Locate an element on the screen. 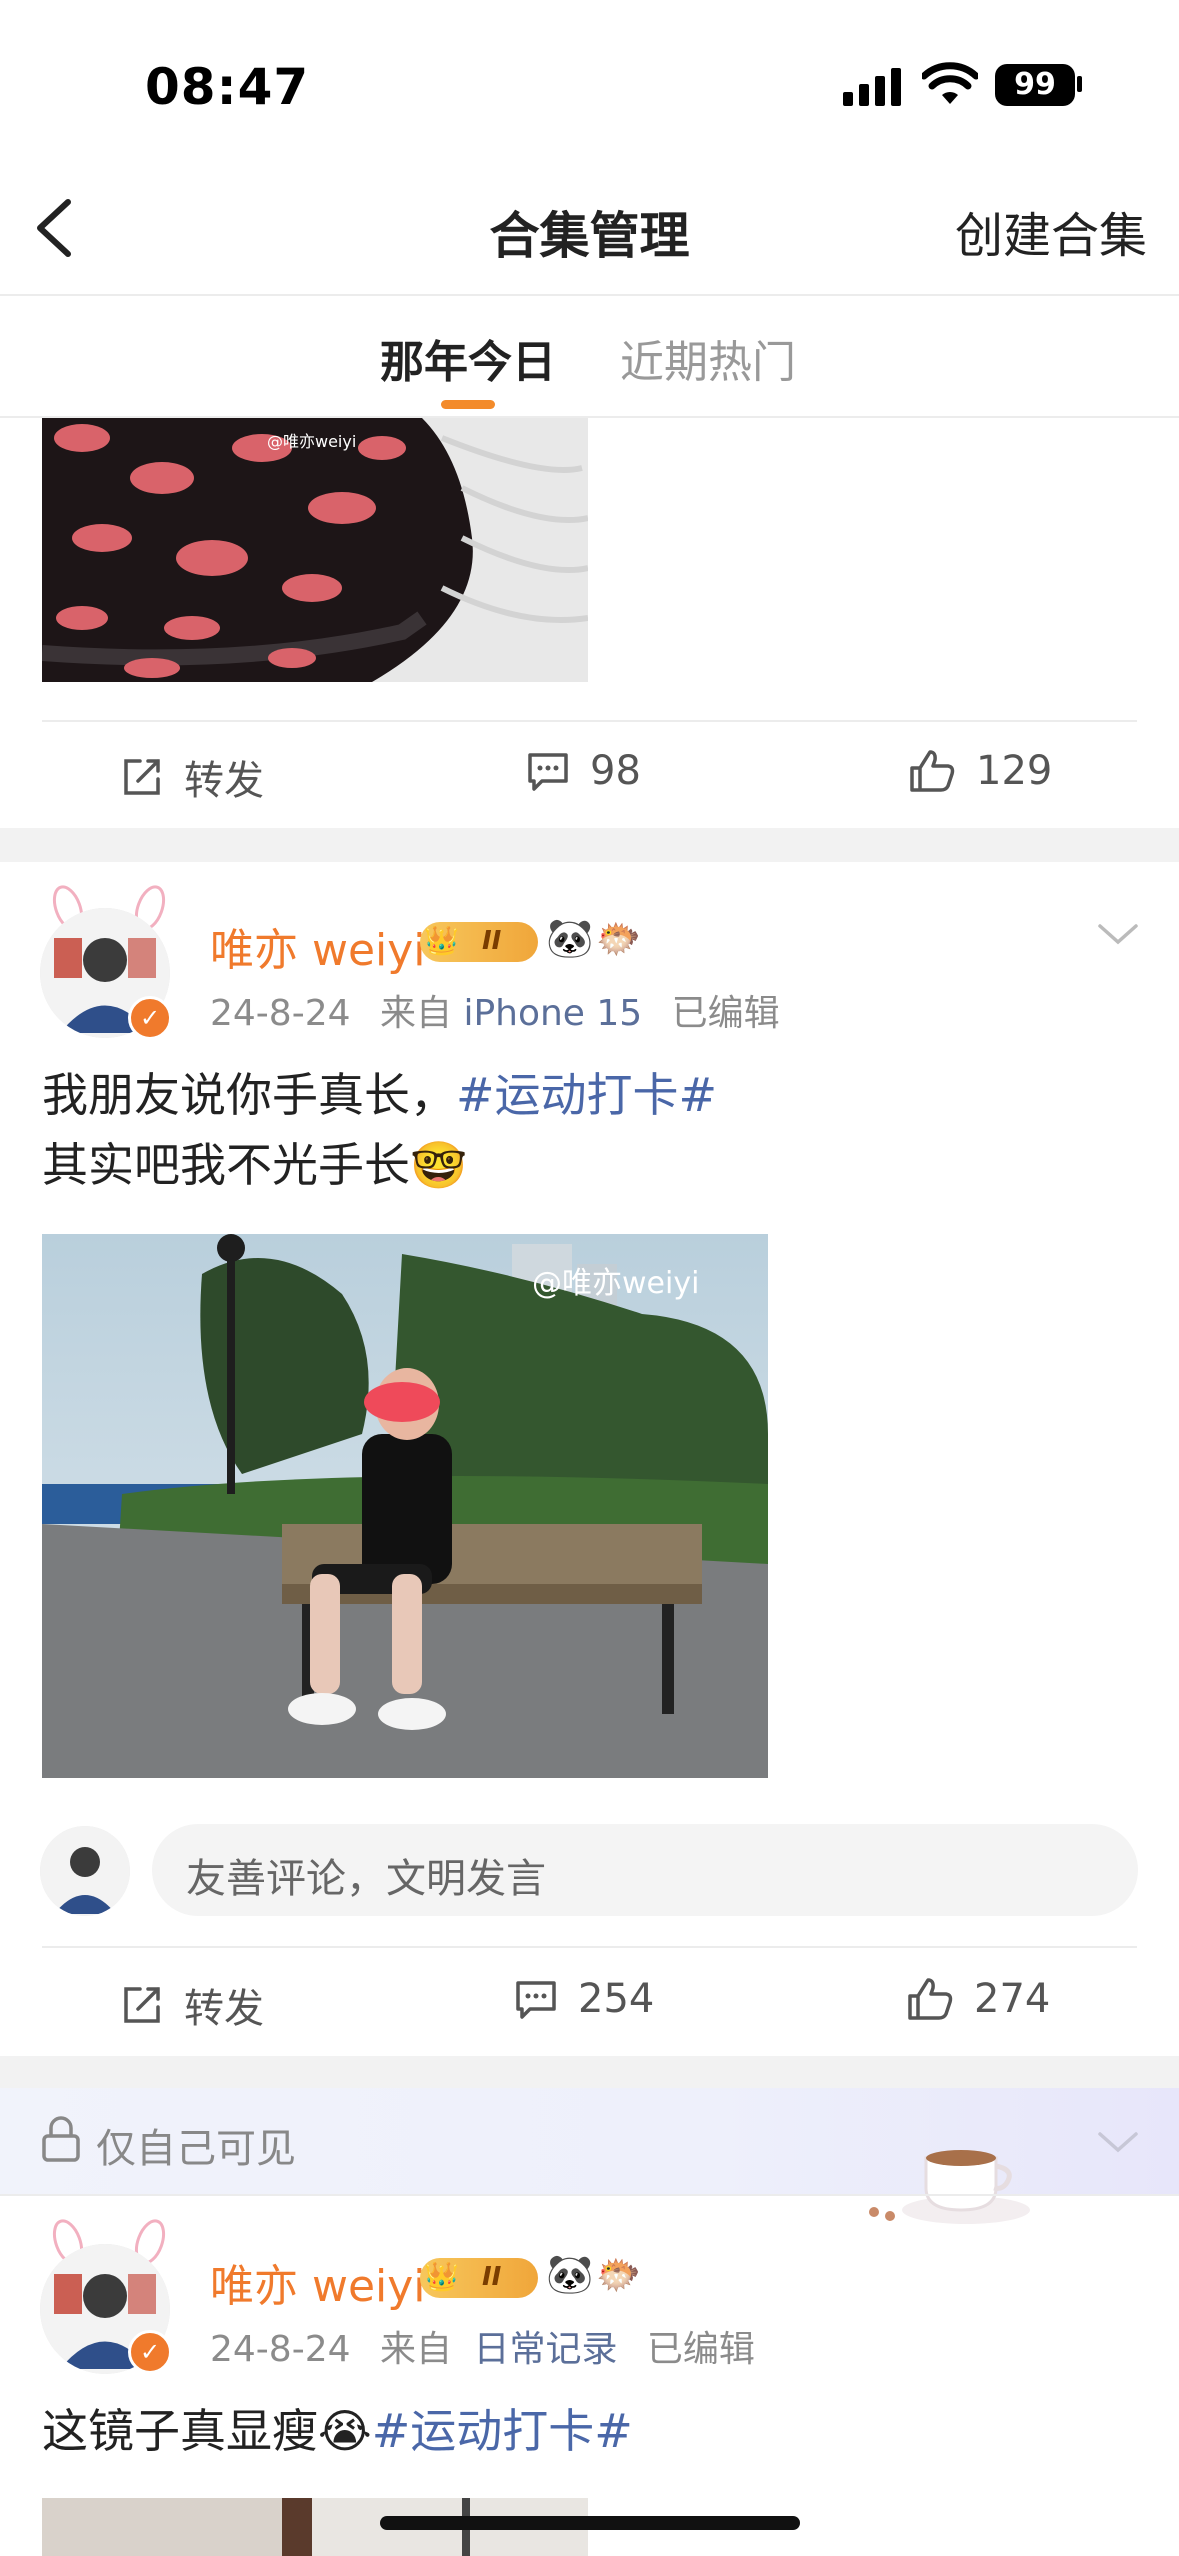  wifi-icon is located at coordinates (950, 86).